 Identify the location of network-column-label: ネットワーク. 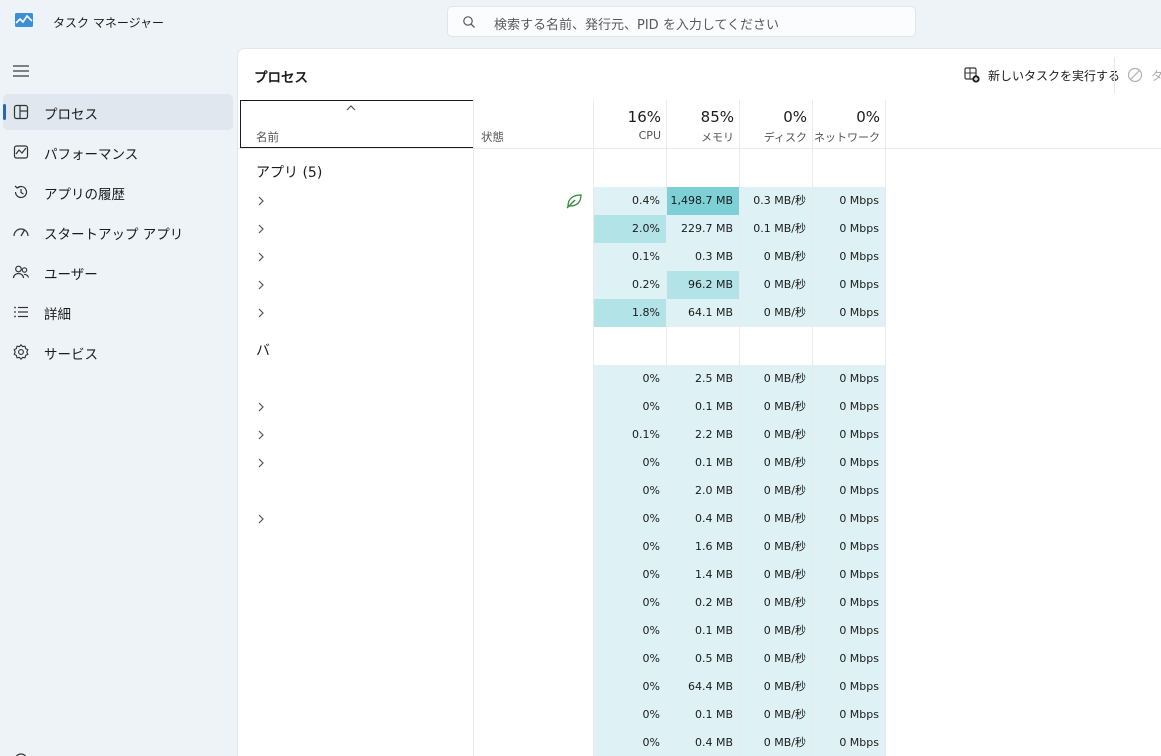
(846, 137).